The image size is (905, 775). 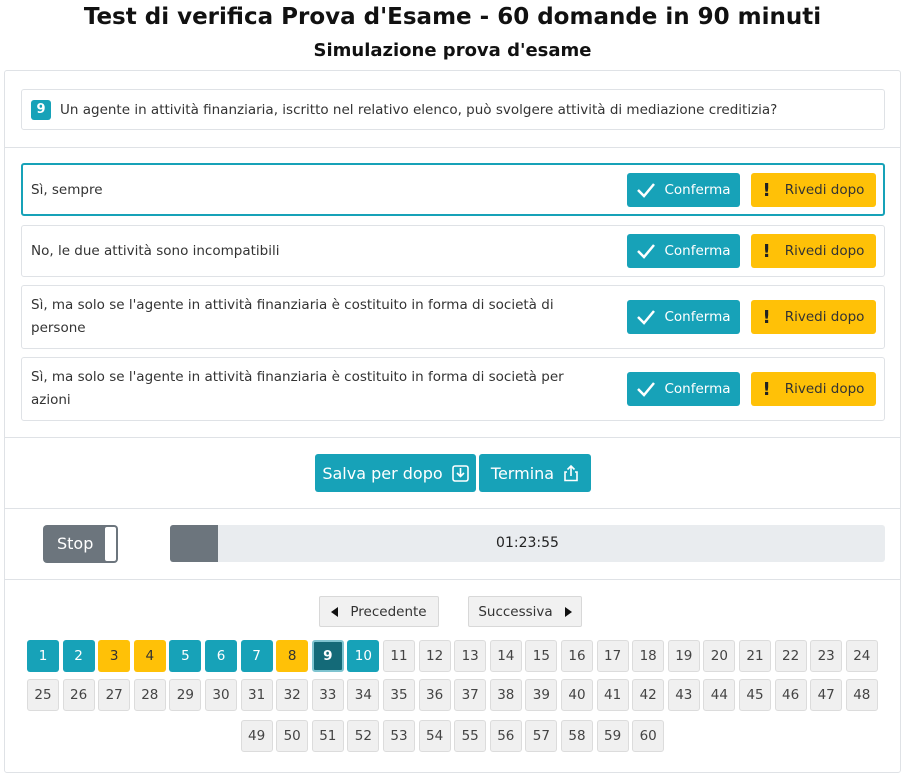 What do you see at coordinates (470, 656) in the screenshot?
I see `question-nav-button-13: 13` at bounding box center [470, 656].